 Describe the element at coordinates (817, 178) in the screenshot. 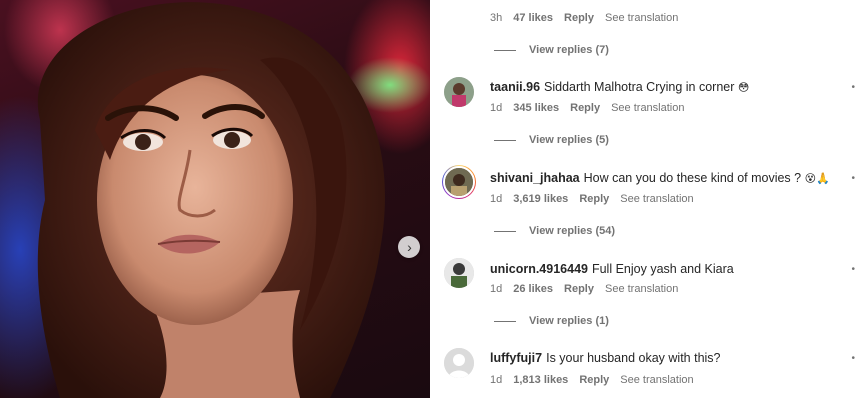

I see `comment-emoji: 😵🙏` at that location.